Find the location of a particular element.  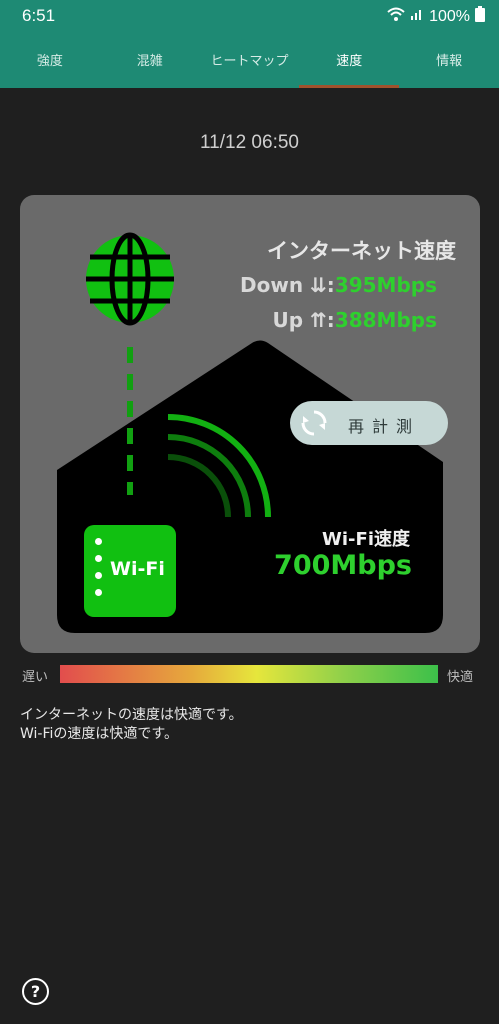

wifi-router-icon: Wi-Fi is located at coordinates (130, 571).